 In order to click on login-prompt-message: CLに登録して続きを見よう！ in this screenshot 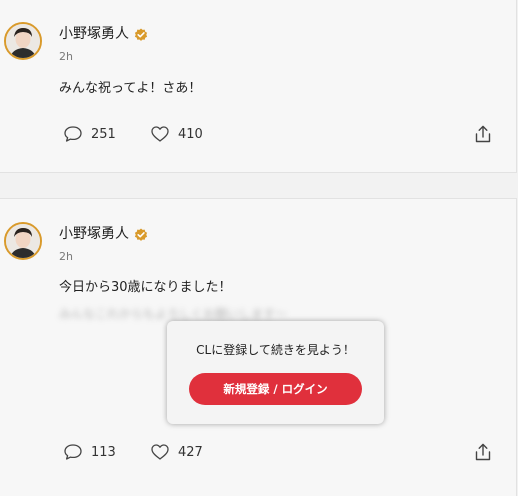, I will do `click(275, 350)`.